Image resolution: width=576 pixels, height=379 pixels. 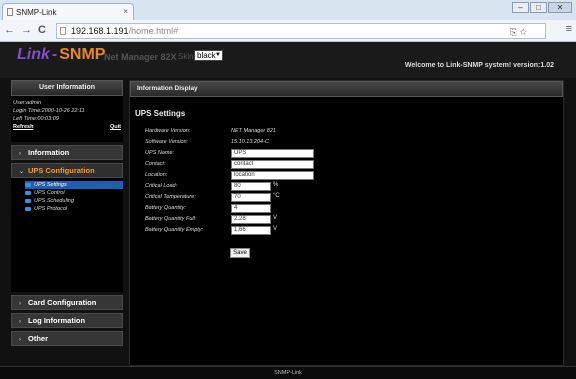 I want to click on battery-empty-input: 1.66, so click(x=251, y=230).